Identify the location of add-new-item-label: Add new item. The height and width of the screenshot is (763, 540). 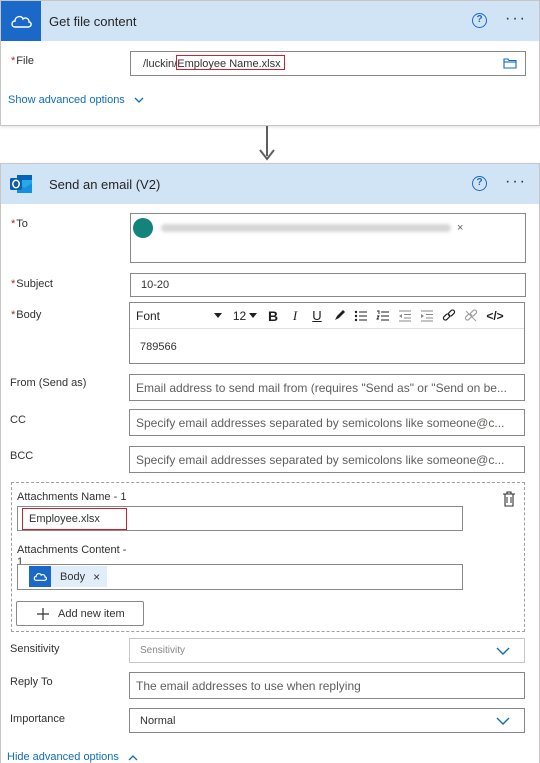
(91, 613).